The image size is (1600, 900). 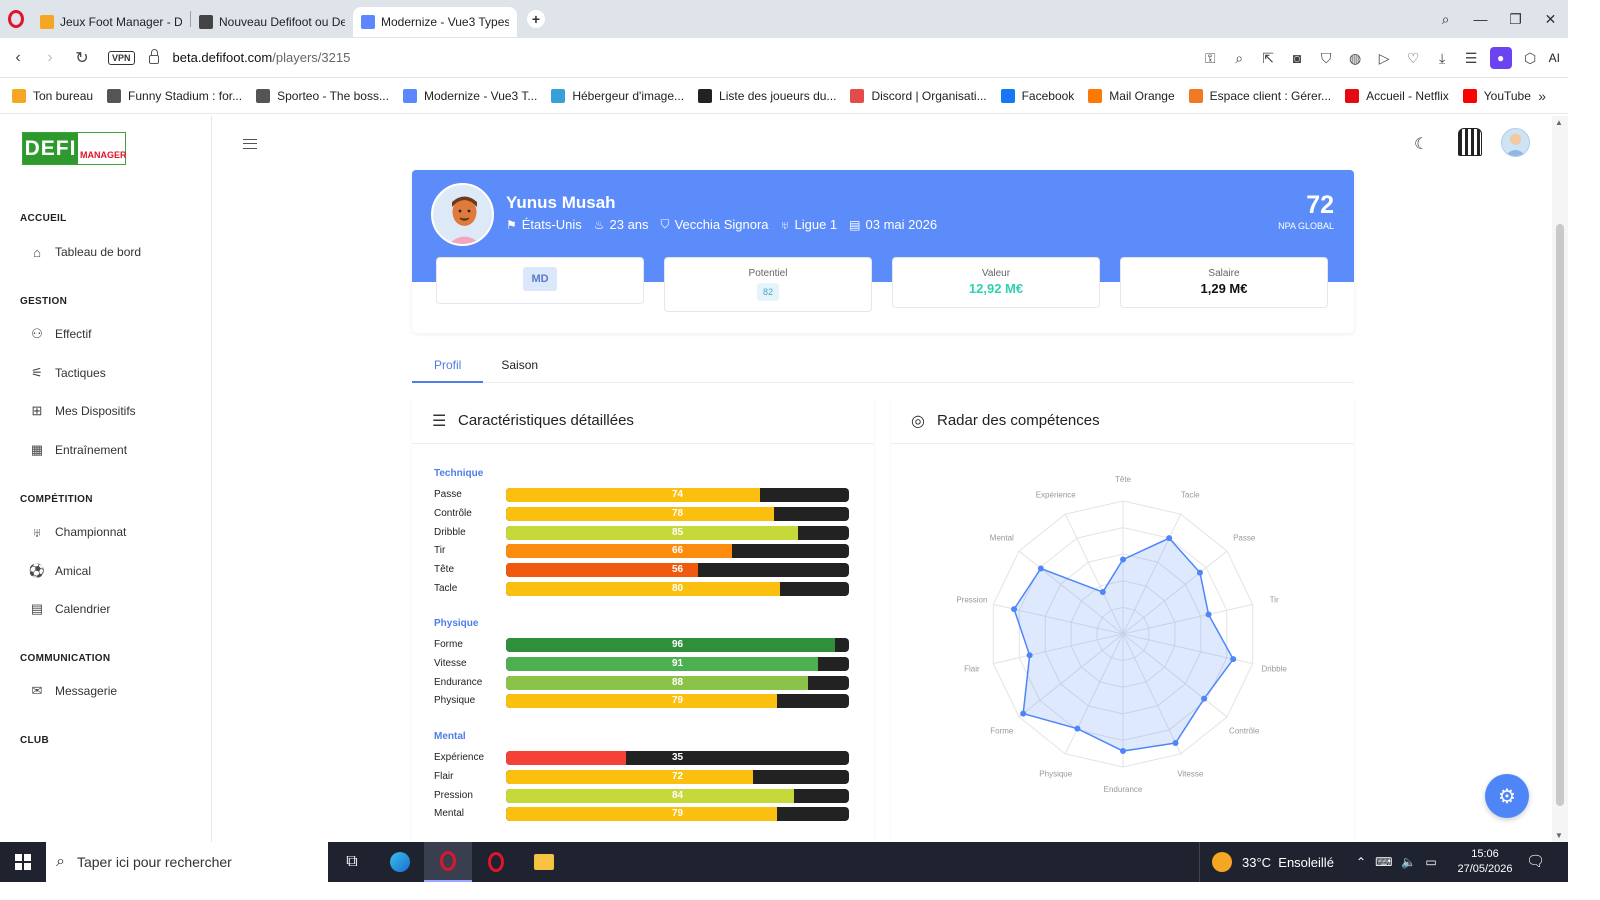 I want to click on url-field: beta.defifoot.com/players/3215, so click(x=262, y=57).